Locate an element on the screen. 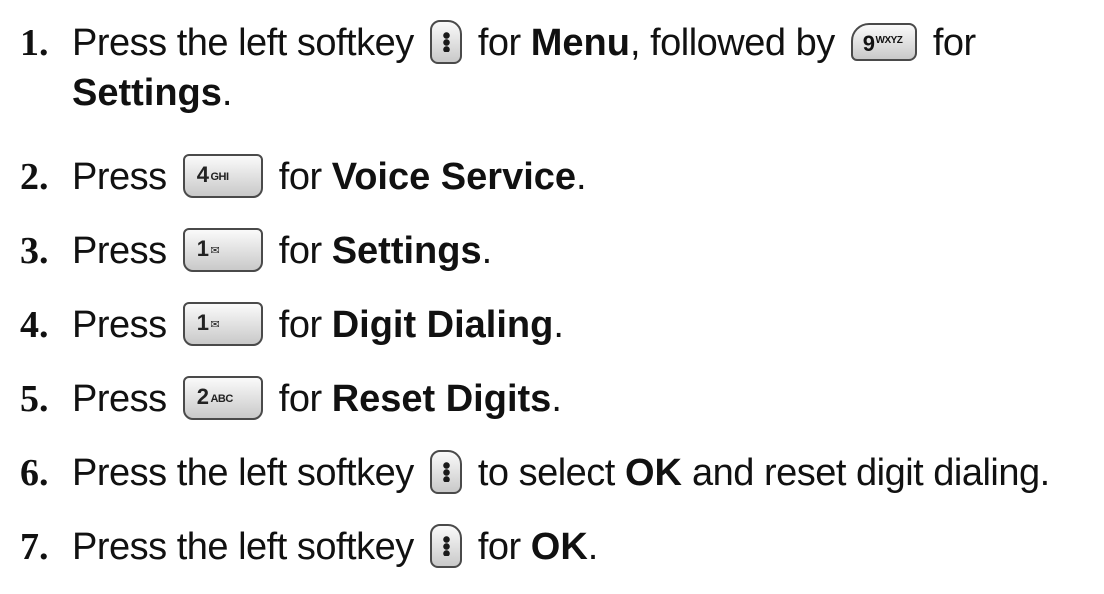 Image resolution: width=1104 pixels, height=594 pixels. menu-label: Menu is located at coordinates (580, 43).